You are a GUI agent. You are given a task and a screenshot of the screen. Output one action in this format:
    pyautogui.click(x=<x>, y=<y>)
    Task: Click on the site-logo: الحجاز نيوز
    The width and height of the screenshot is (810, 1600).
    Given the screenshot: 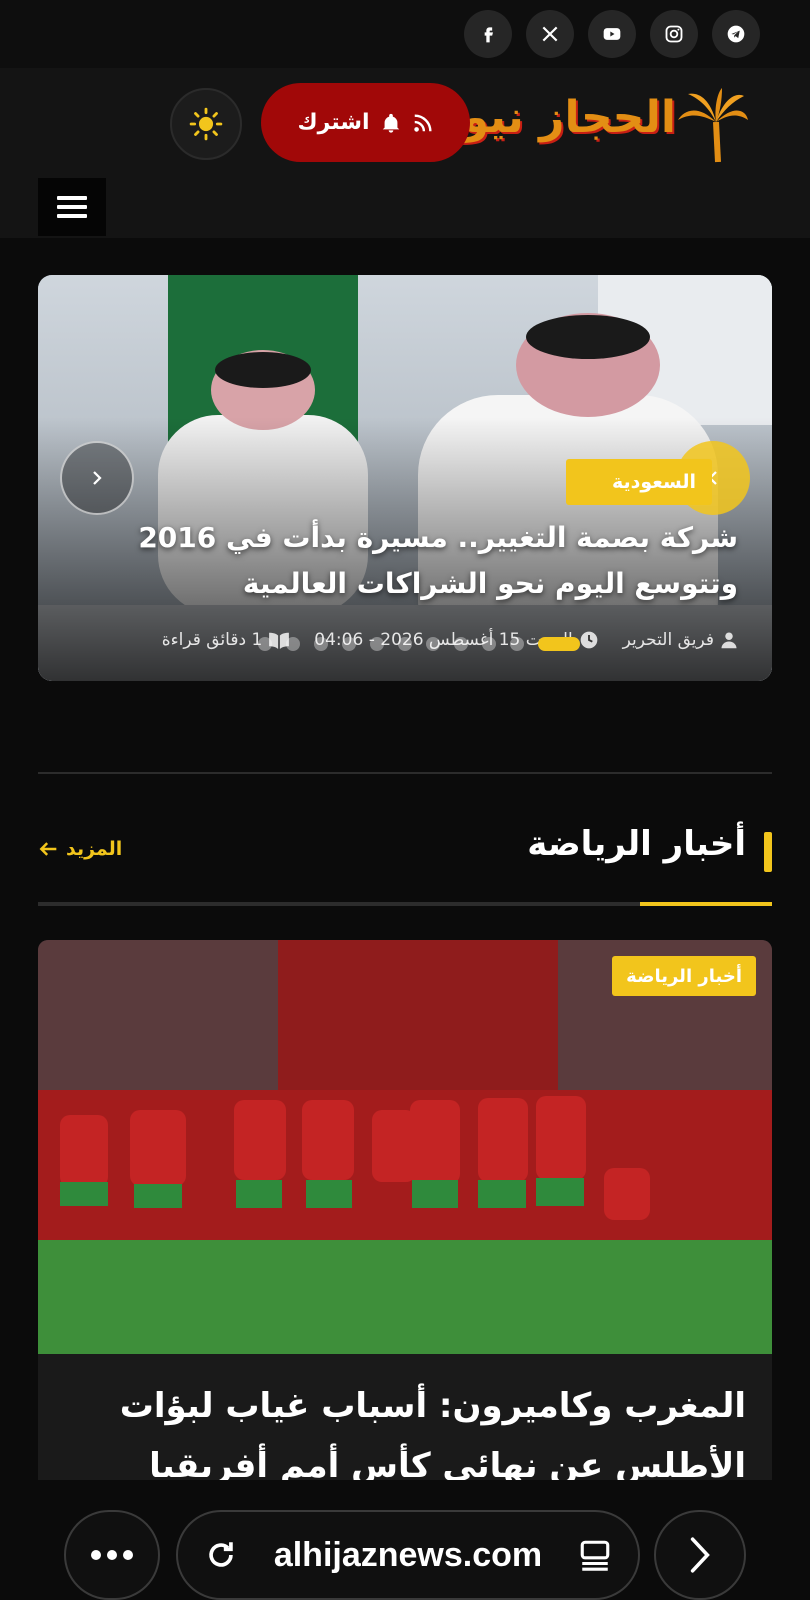 What is the action you would take?
    pyautogui.click(x=592, y=124)
    